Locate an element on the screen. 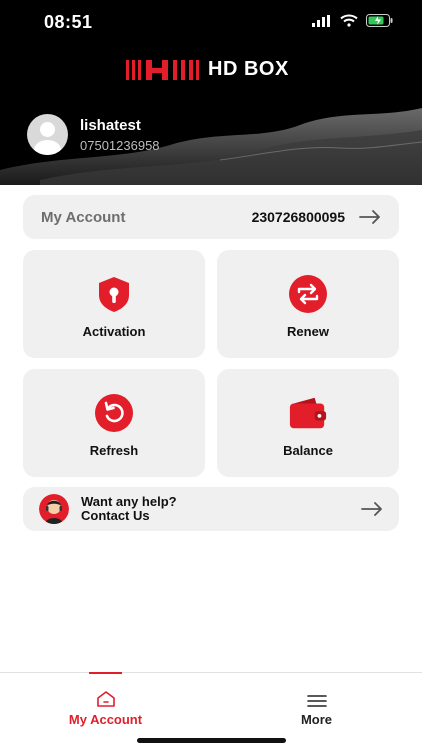  wallet-icon is located at coordinates (308, 413).